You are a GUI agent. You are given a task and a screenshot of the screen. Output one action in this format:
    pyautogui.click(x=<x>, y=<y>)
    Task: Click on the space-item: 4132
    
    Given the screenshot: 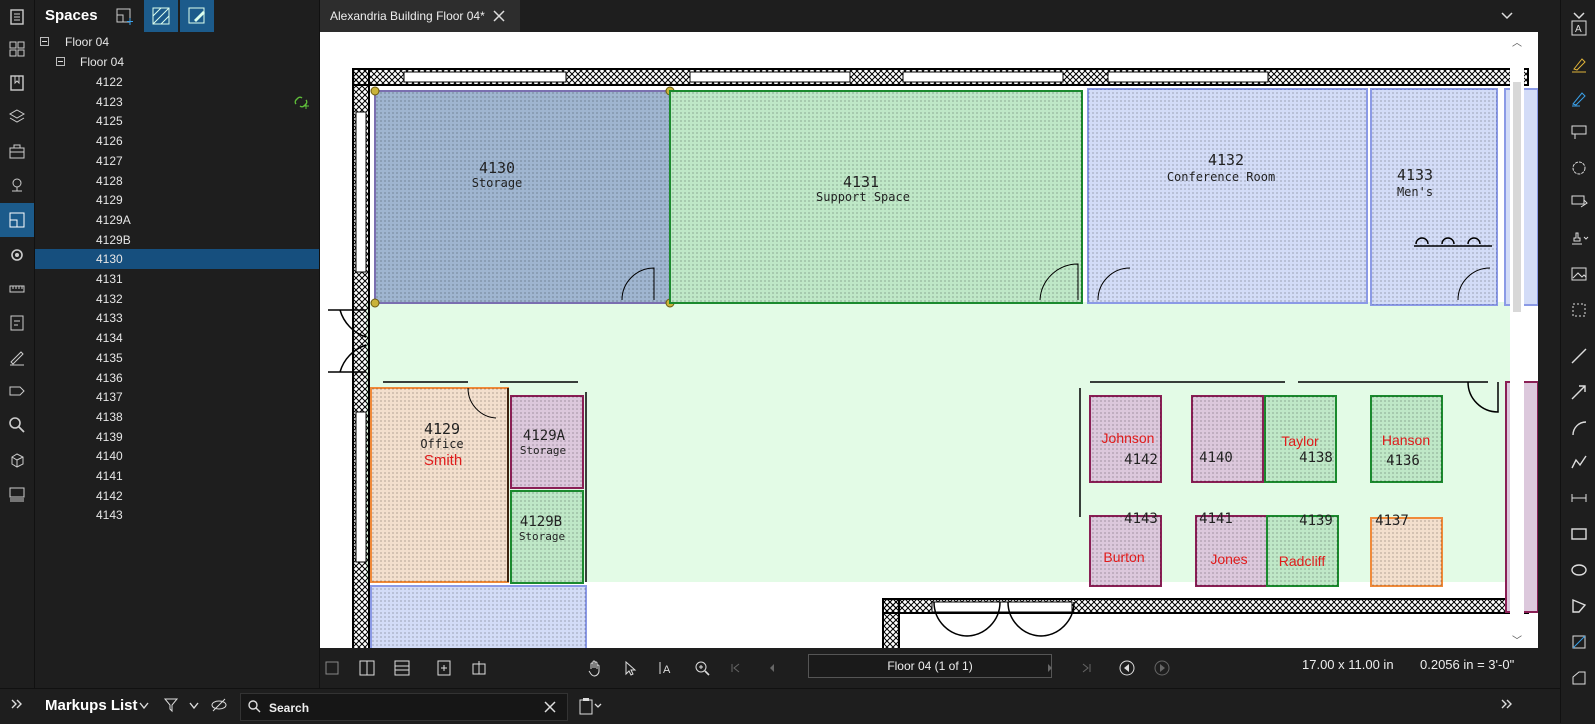 What is the action you would take?
    pyautogui.click(x=177, y=299)
    